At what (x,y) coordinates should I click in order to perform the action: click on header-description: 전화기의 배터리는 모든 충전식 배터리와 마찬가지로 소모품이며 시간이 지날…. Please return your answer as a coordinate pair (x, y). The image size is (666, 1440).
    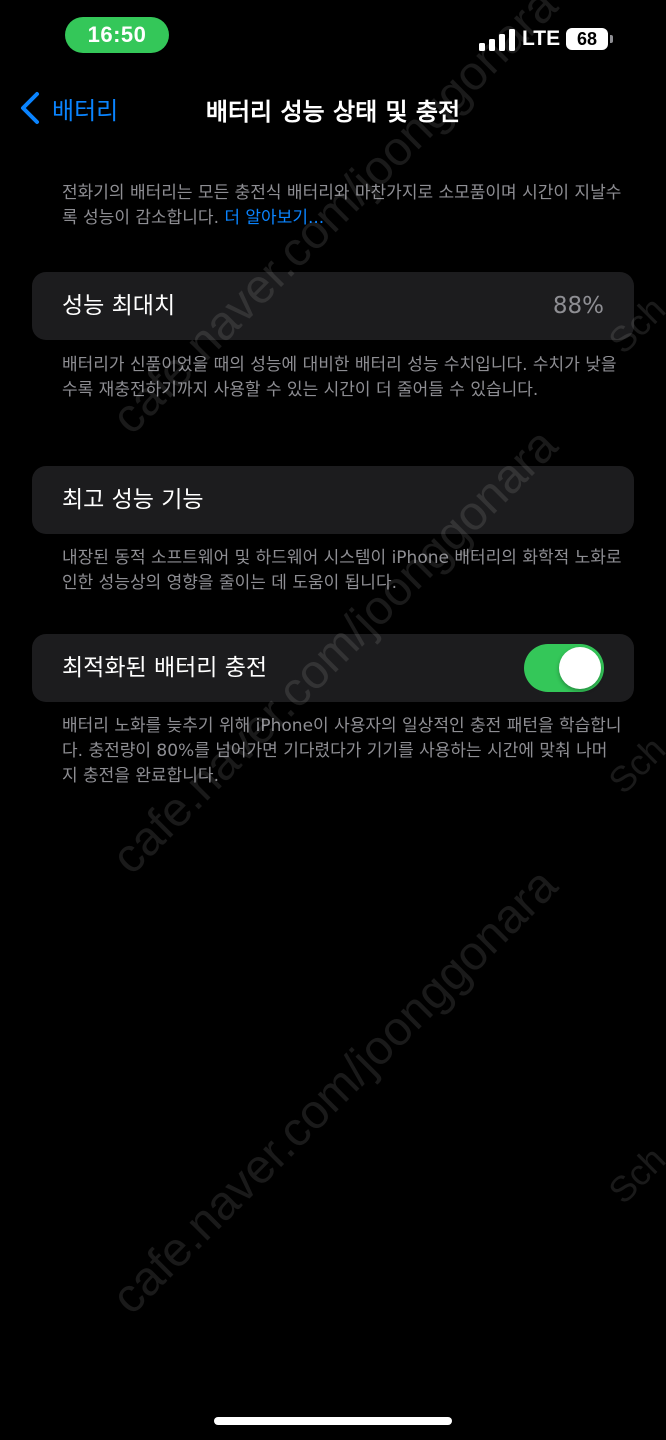
    Looking at the image, I should click on (342, 206).